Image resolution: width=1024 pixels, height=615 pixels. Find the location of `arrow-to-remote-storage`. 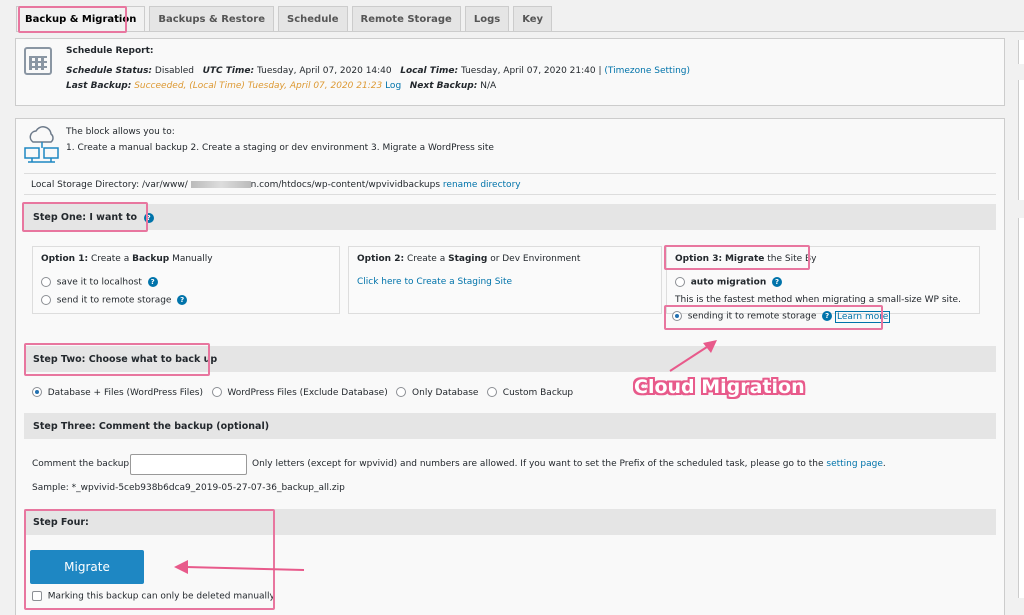

arrow-to-remote-storage is located at coordinates (690, 358).